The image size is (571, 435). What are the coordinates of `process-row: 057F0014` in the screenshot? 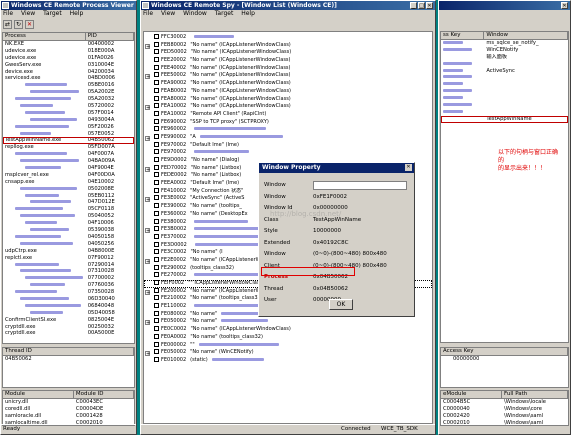 It's located at (68, 113).